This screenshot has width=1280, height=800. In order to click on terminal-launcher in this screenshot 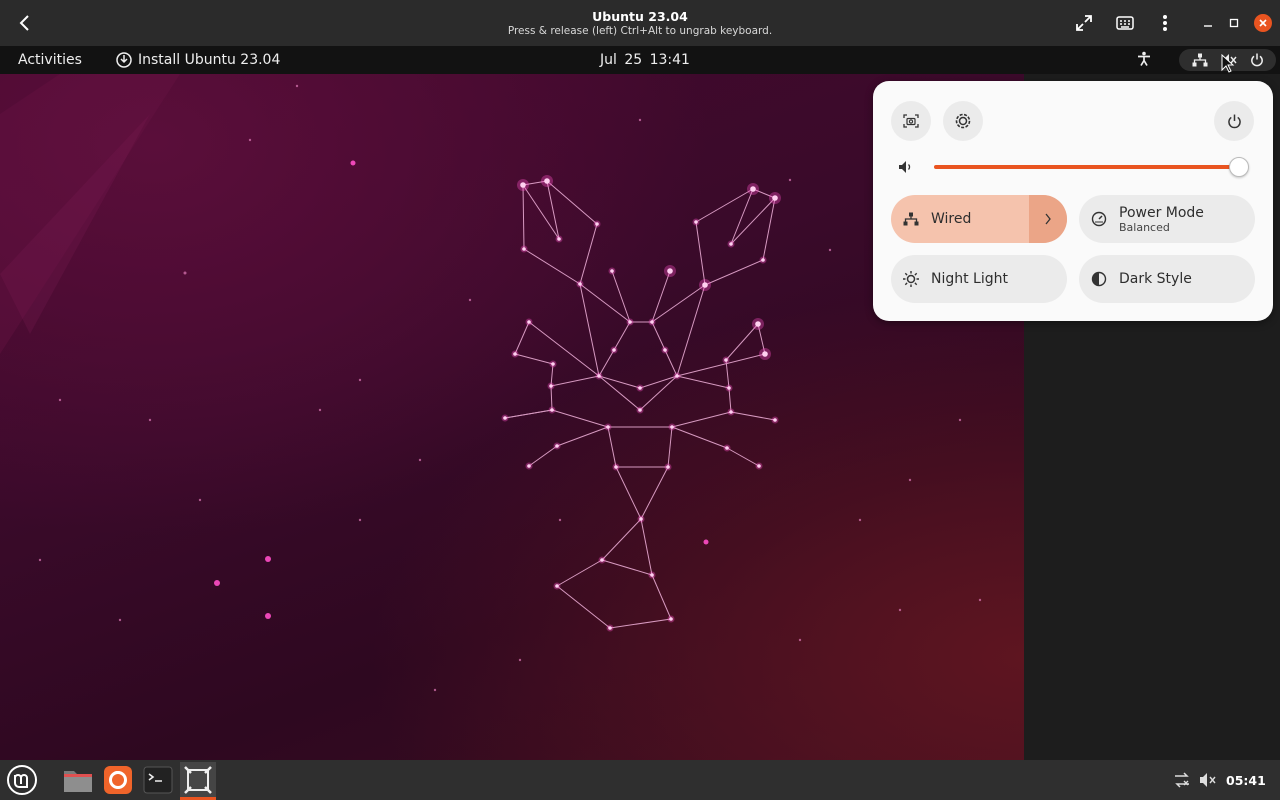, I will do `click(158, 780)`.